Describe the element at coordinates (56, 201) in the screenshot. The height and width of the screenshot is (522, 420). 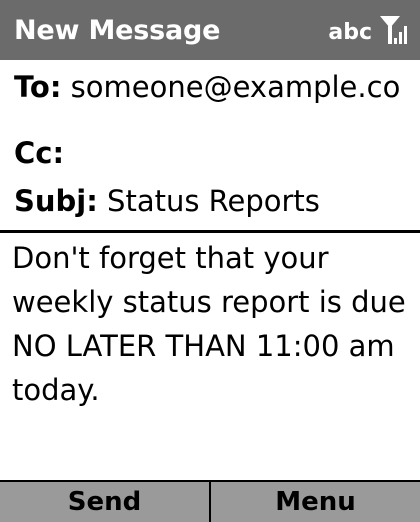
I see `subject-label: Subj:` at that location.